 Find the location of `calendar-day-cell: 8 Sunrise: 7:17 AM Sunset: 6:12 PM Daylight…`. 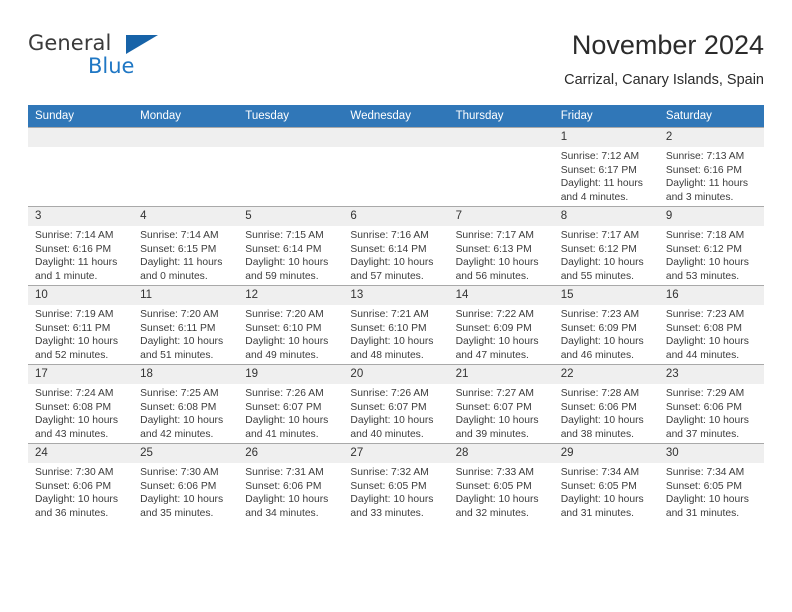

calendar-day-cell: 8 Sunrise: 7:17 AM Sunset: 6:12 PM Daylight… is located at coordinates (606, 246).